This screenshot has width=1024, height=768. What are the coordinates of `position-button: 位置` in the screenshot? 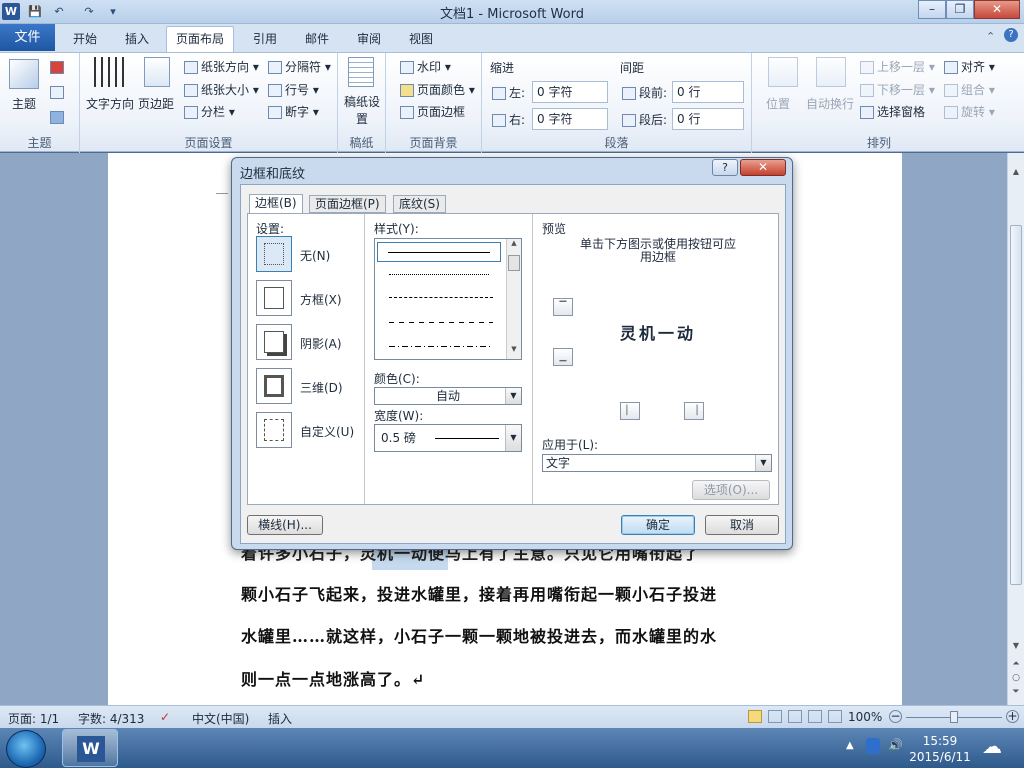 It's located at (778, 103).